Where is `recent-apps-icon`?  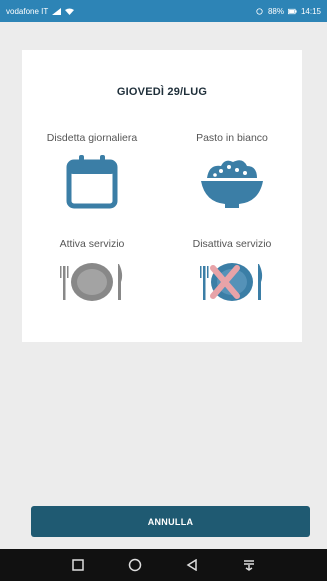 recent-apps-icon is located at coordinates (78, 565).